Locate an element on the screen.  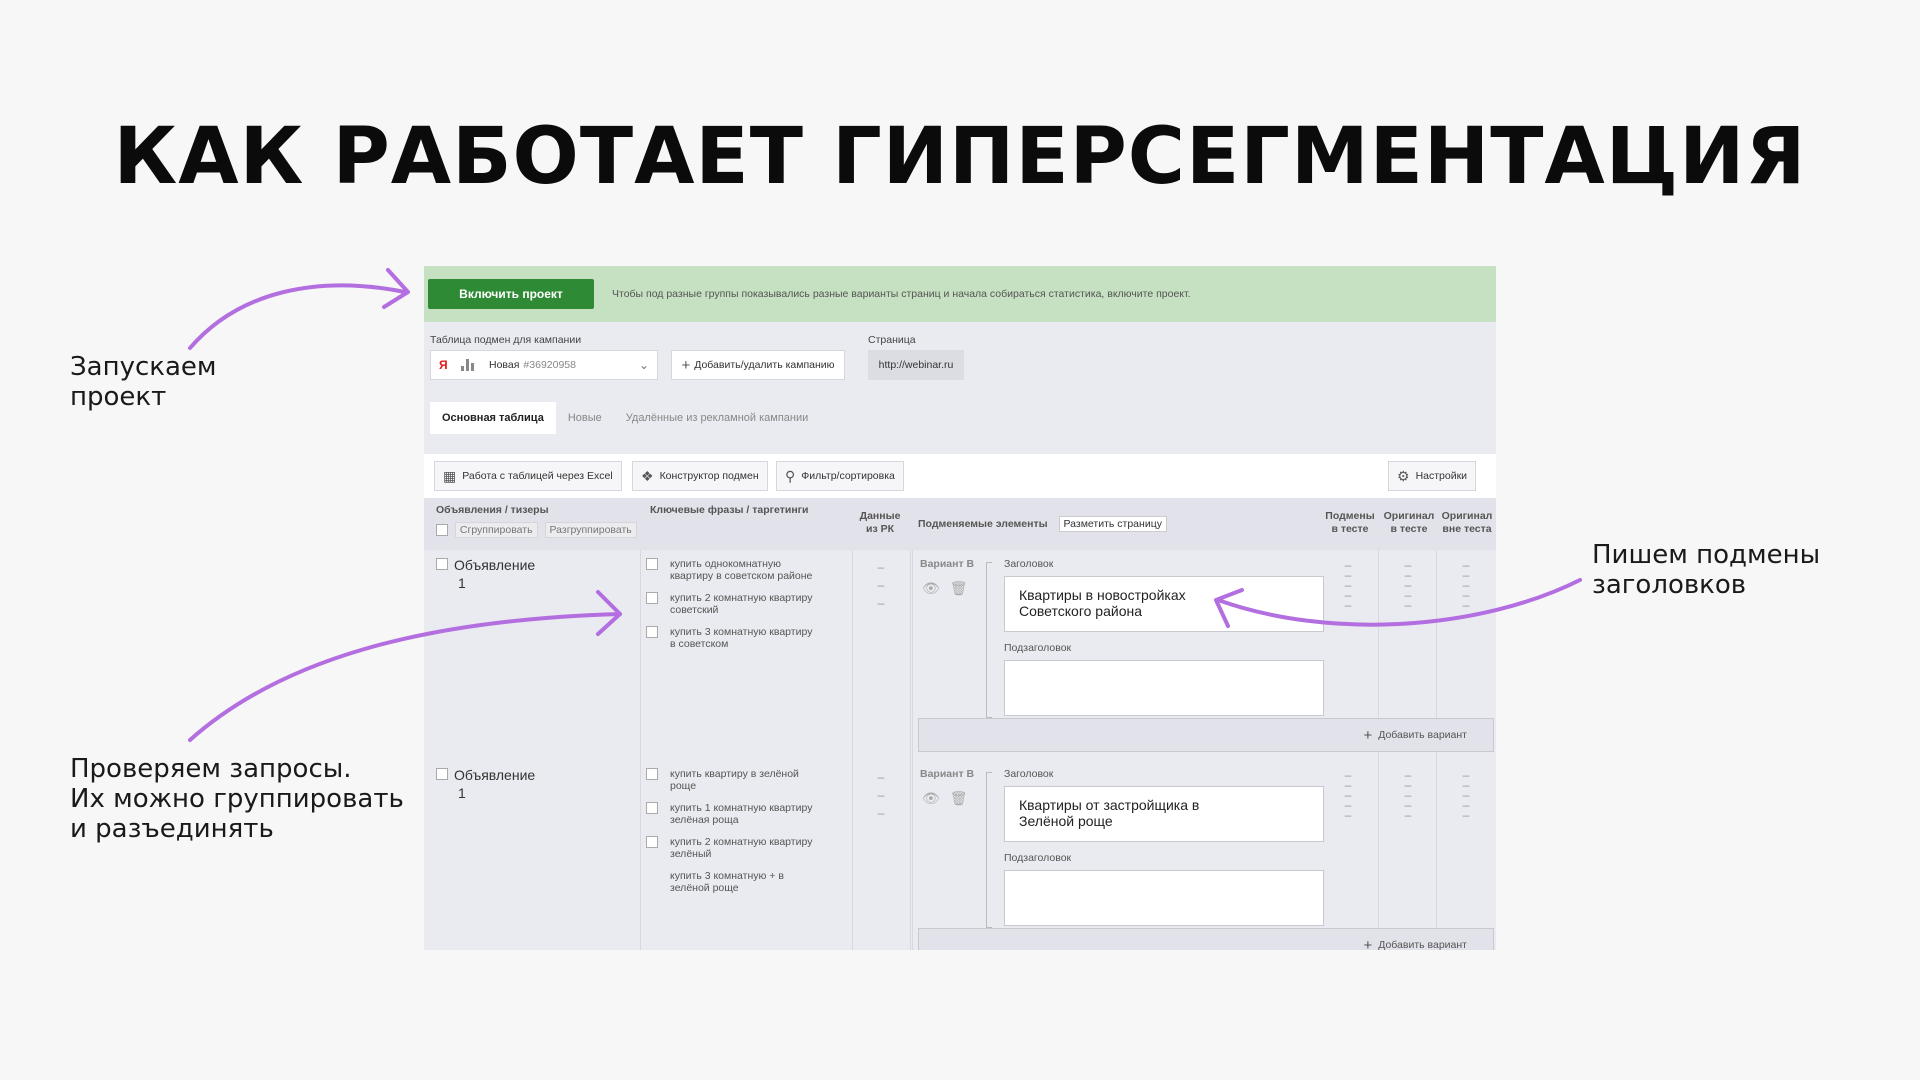
keyword-item: купить 3 комнатную + в зелёной роще is located at coordinates (735, 882).